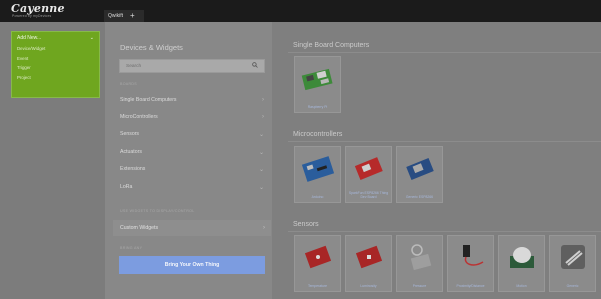 The height and width of the screenshot is (299, 601). I want to click on menu-item-device-widget: Device/Widget, so click(55, 49).